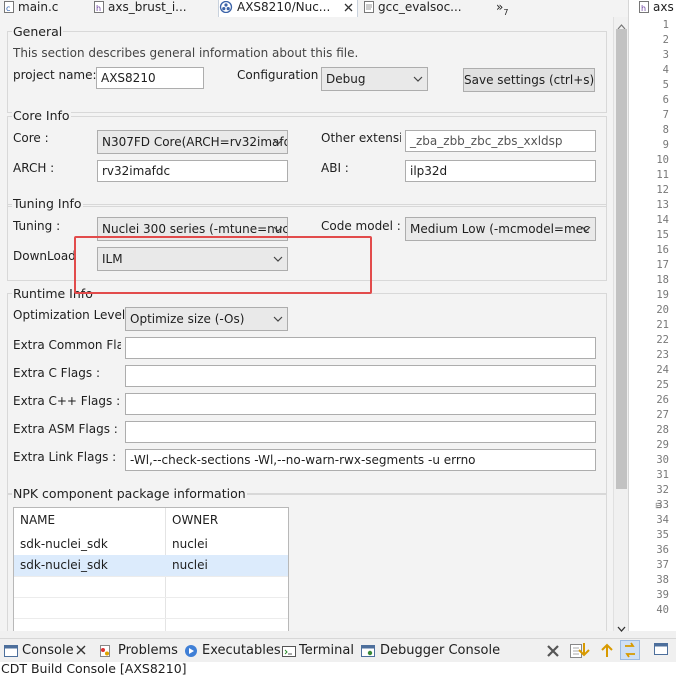  Describe the element at coordinates (665, 145) in the screenshot. I see `line-number: 9` at that location.